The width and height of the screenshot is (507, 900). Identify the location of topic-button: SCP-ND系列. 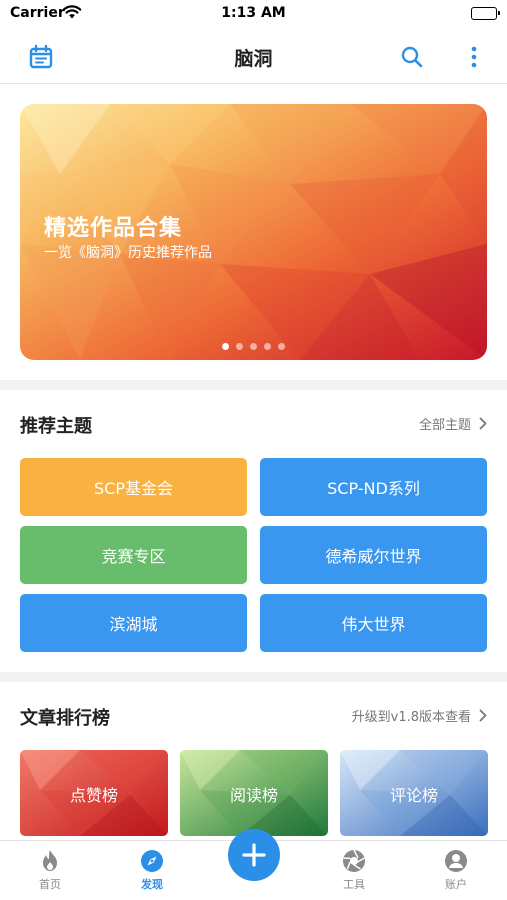
(373, 487).